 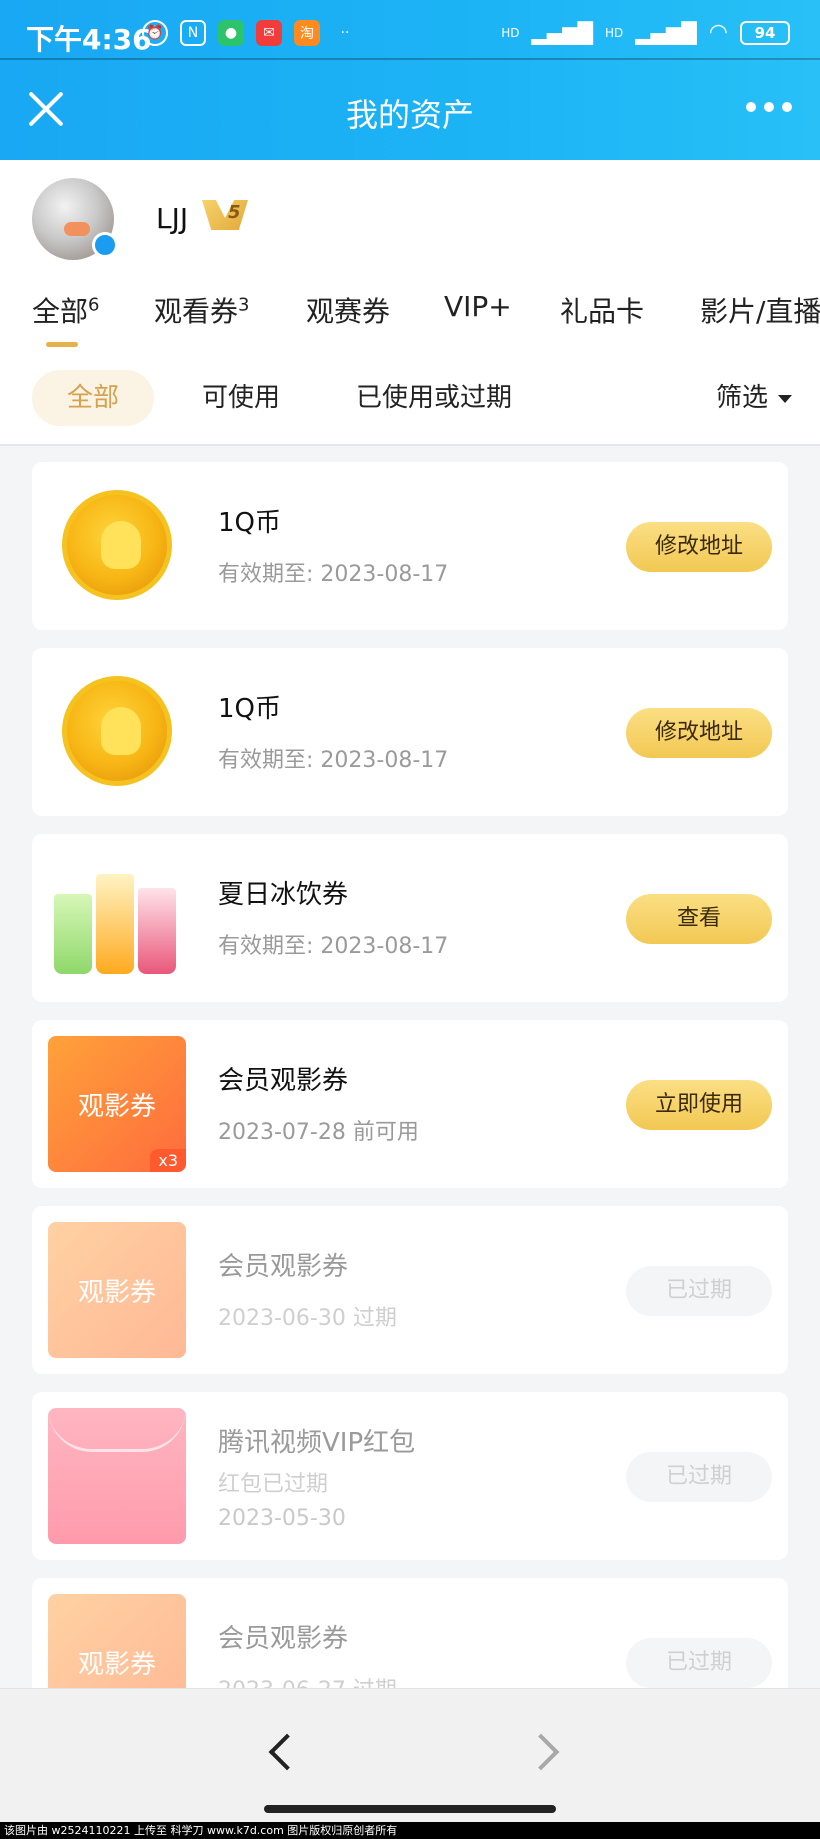 What do you see at coordinates (201, 310) in the screenshot?
I see `tab-watch-coupon: 观看券3` at bounding box center [201, 310].